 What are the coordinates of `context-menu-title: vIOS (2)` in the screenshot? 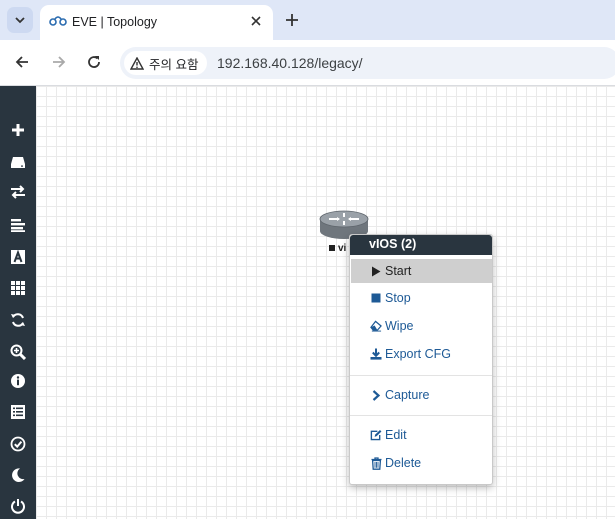 It's located at (421, 245).